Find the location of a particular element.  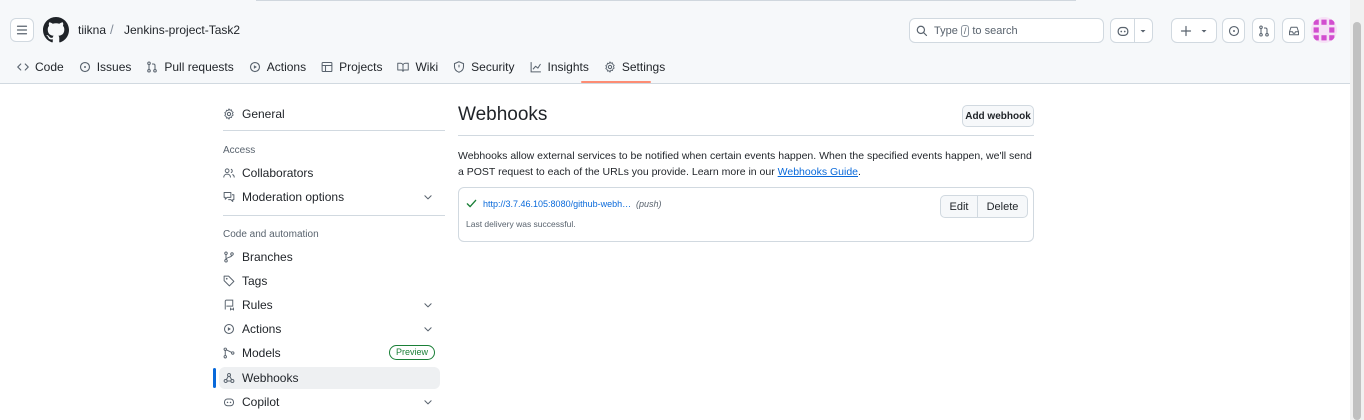

tab-settings: Settings is located at coordinates (634, 67).